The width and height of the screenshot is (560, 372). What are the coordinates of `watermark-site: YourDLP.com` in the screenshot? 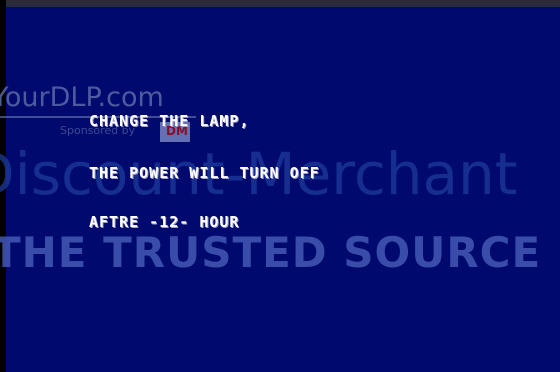 It's located at (82, 97).